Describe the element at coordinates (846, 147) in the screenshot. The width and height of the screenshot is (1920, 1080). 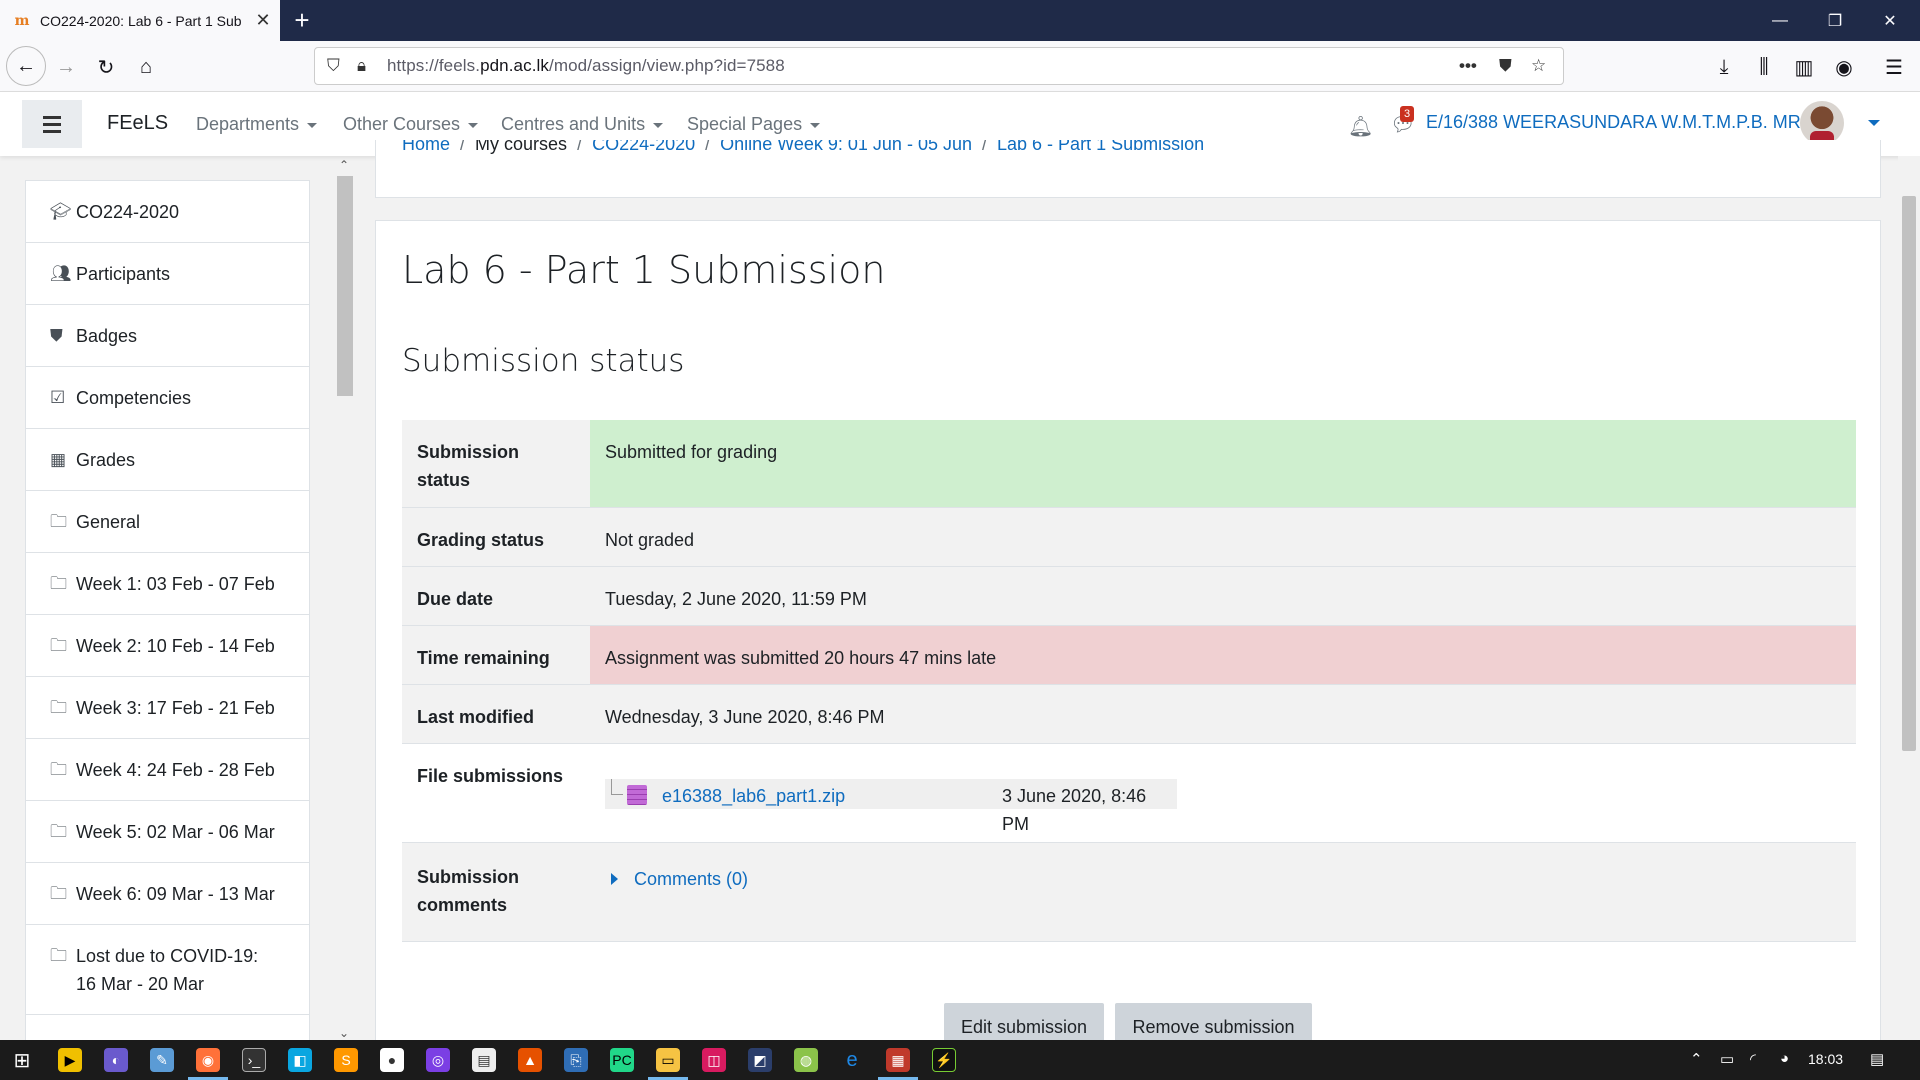
I see `breadcrumb-week: Online Week 9: 01 Jun - 05 Jun` at that location.